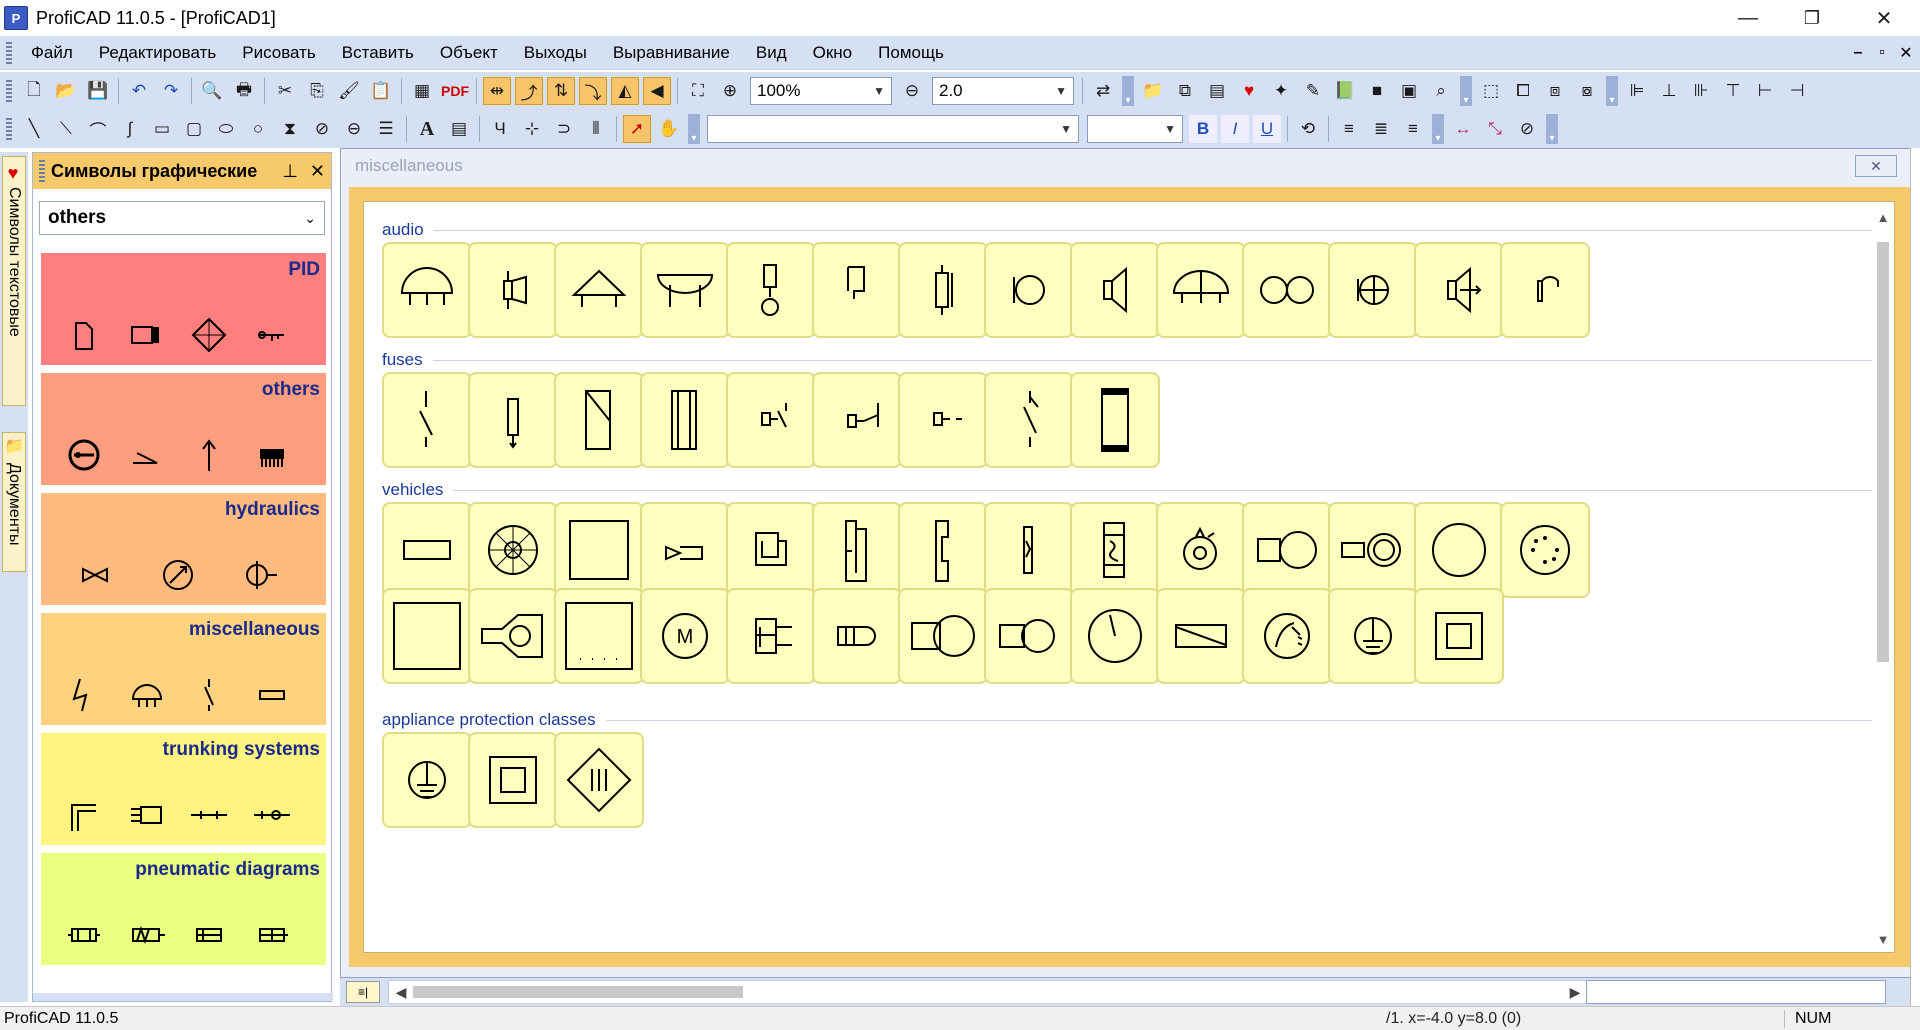  I want to click on junction-tool-icon: ⊹, so click(532, 129).